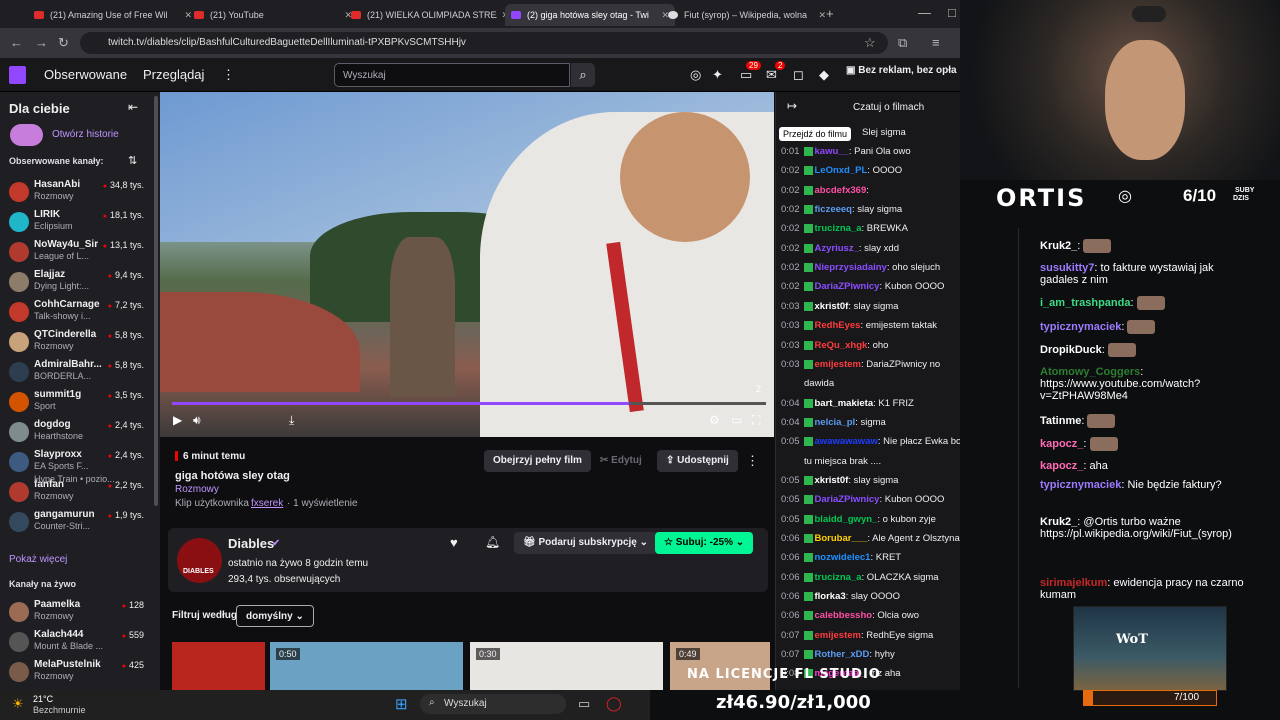  What do you see at coordinates (366, 666) in the screenshot?
I see `clip-thumbnail: 0:50` at bounding box center [366, 666].